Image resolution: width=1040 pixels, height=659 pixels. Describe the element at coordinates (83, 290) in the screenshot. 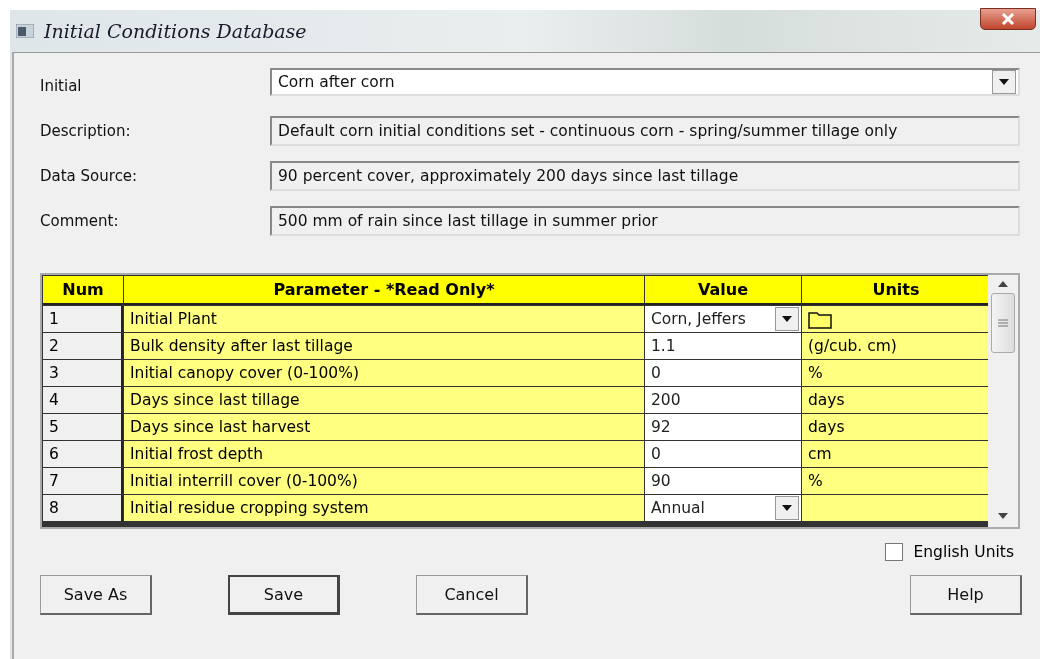

I see `column-header: Num` at that location.